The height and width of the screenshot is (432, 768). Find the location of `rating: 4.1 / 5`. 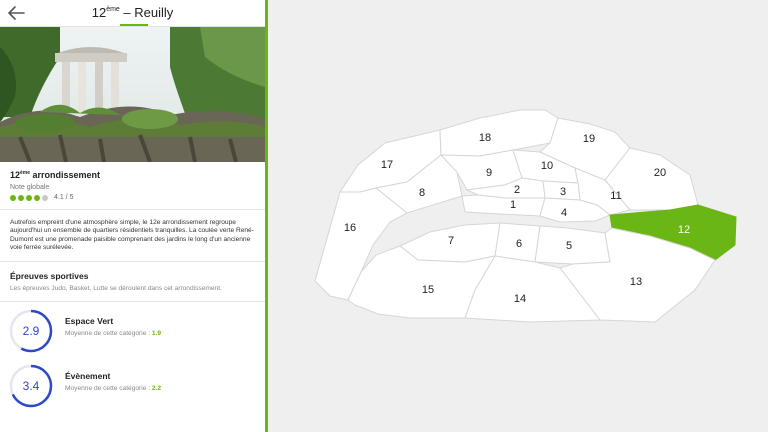

rating: 4.1 / 5 is located at coordinates (132, 197).